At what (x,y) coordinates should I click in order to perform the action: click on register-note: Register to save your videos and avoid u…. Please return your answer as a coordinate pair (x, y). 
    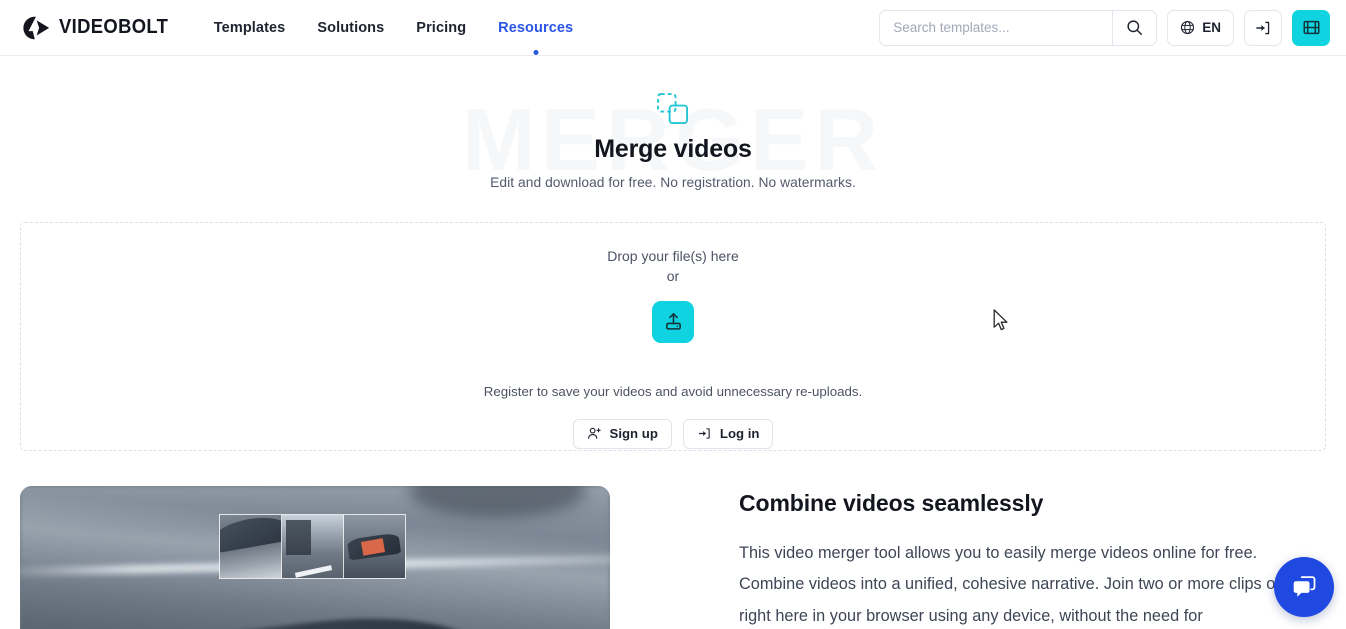
    Looking at the image, I should click on (673, 391).